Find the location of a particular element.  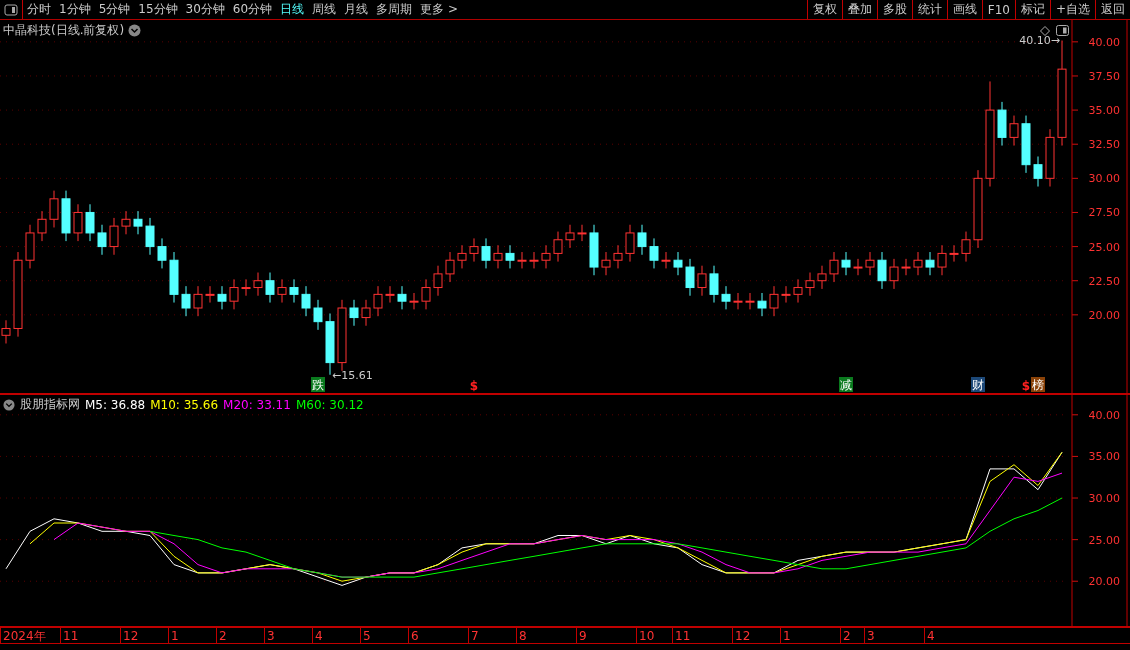

high-price-label: 40.10→ is located at coordinates (1039, 41).